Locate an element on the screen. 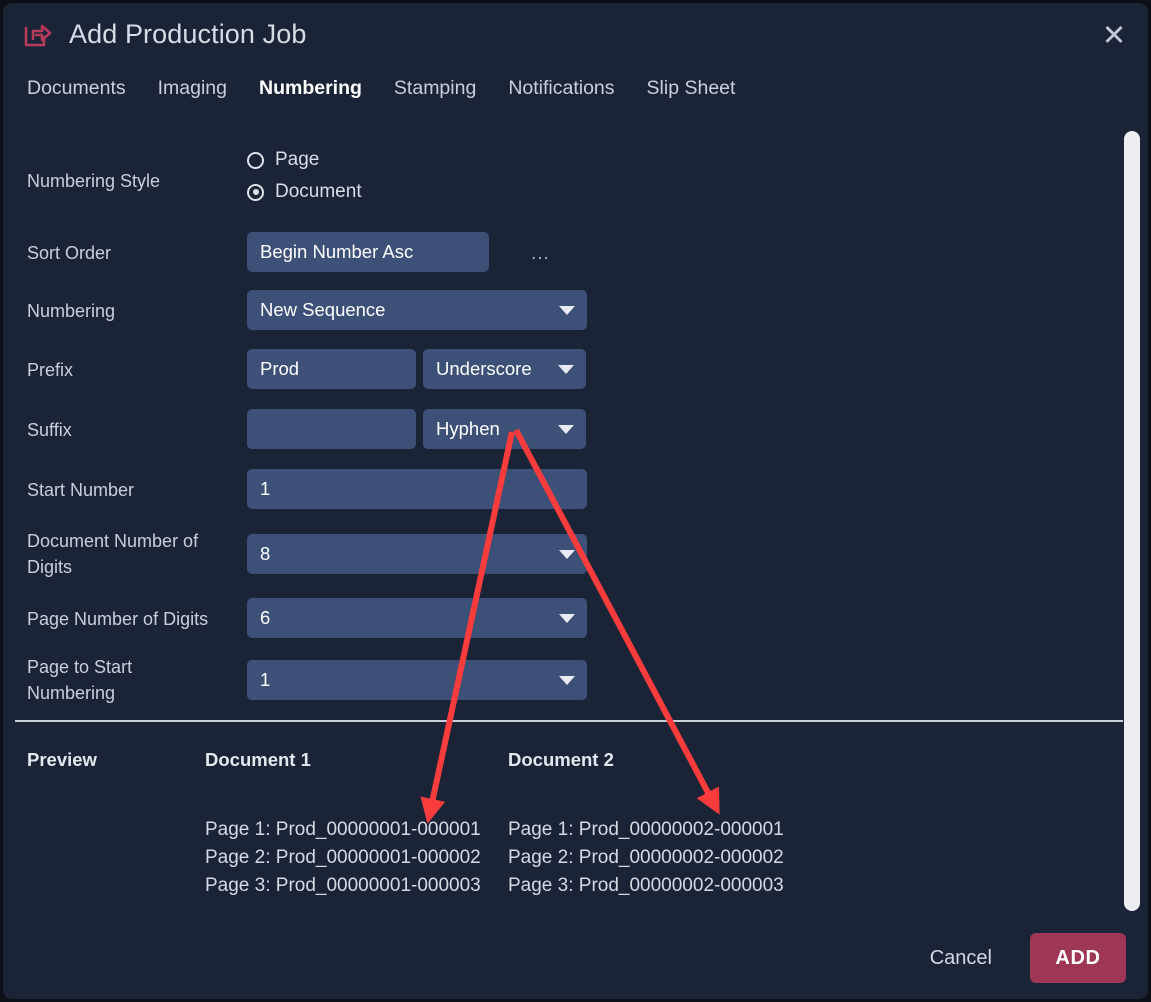  close-icon: ✕ is located at coordinates (1114, 35).